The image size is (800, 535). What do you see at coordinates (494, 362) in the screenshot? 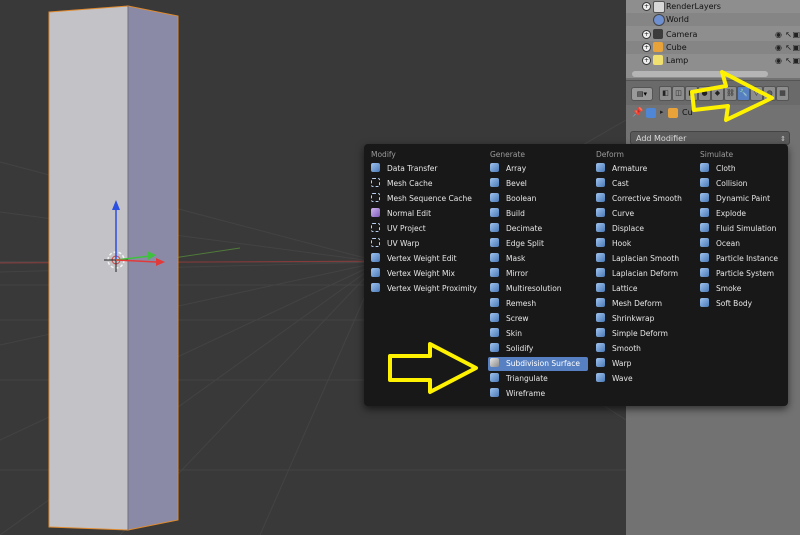
I see `subdivision-surface-icon` at bounding box center [494, 362].